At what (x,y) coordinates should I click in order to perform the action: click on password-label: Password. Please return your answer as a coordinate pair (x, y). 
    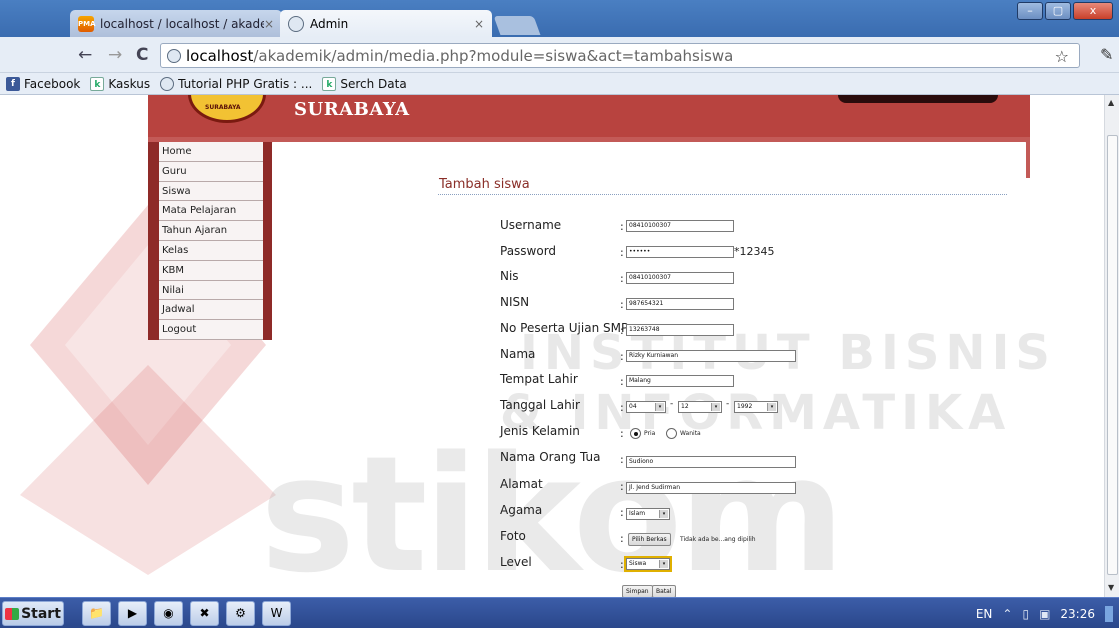
    Looking at the image, I should click on (528, 251).